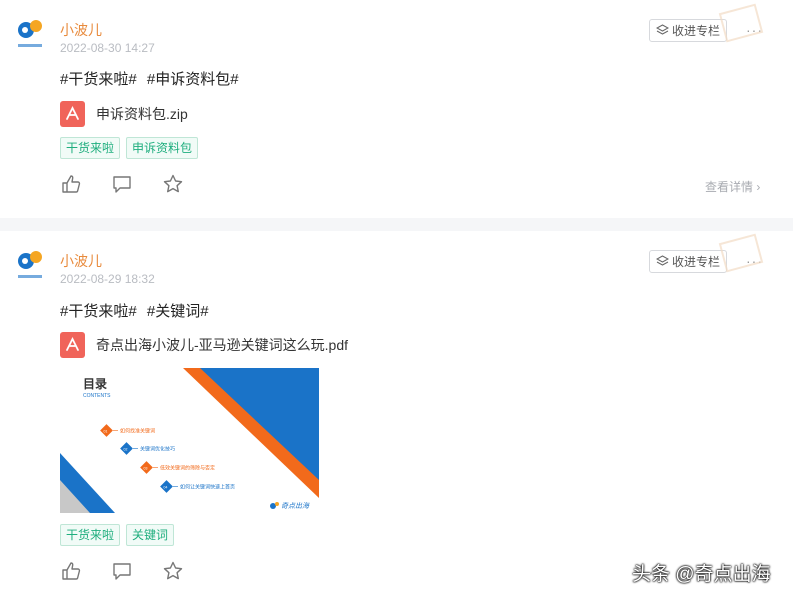  Describe the element at coordinates (758, 187) in the screenshot. I see `chevron-right-icon: ›` at that location.